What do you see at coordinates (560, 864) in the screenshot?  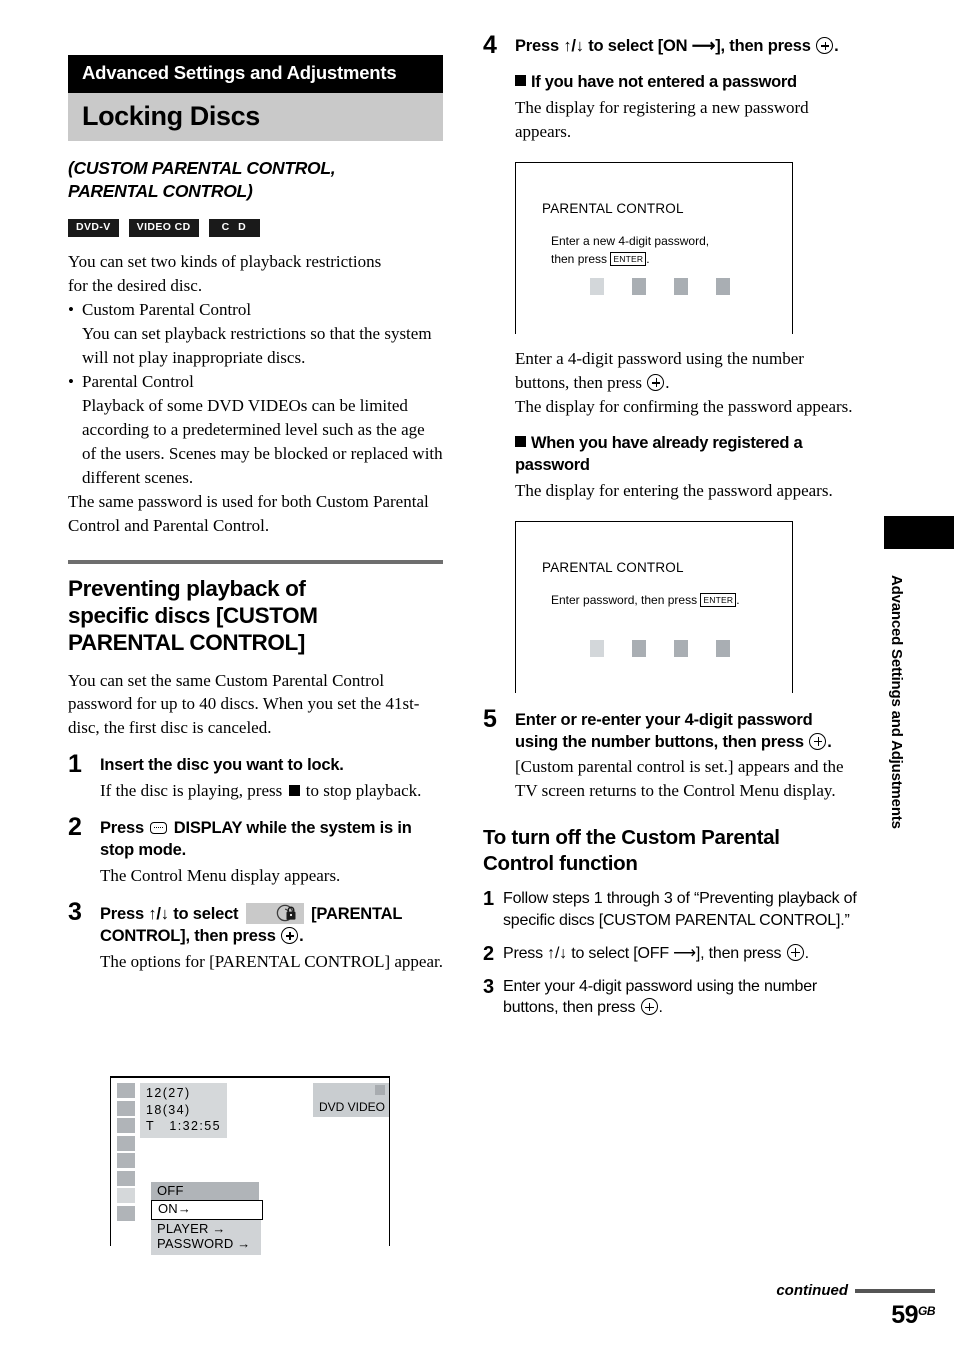 I see `turnoff-heading-line-2: Control function` at bounding box center [560, 864].